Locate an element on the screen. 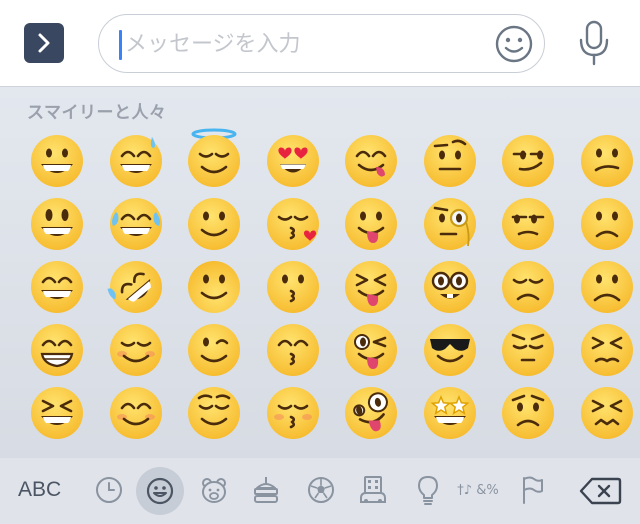 Image resolution: width=640 pixels, height=524 pixels. emoji-face-tongue is located at coordinates (371, 223).